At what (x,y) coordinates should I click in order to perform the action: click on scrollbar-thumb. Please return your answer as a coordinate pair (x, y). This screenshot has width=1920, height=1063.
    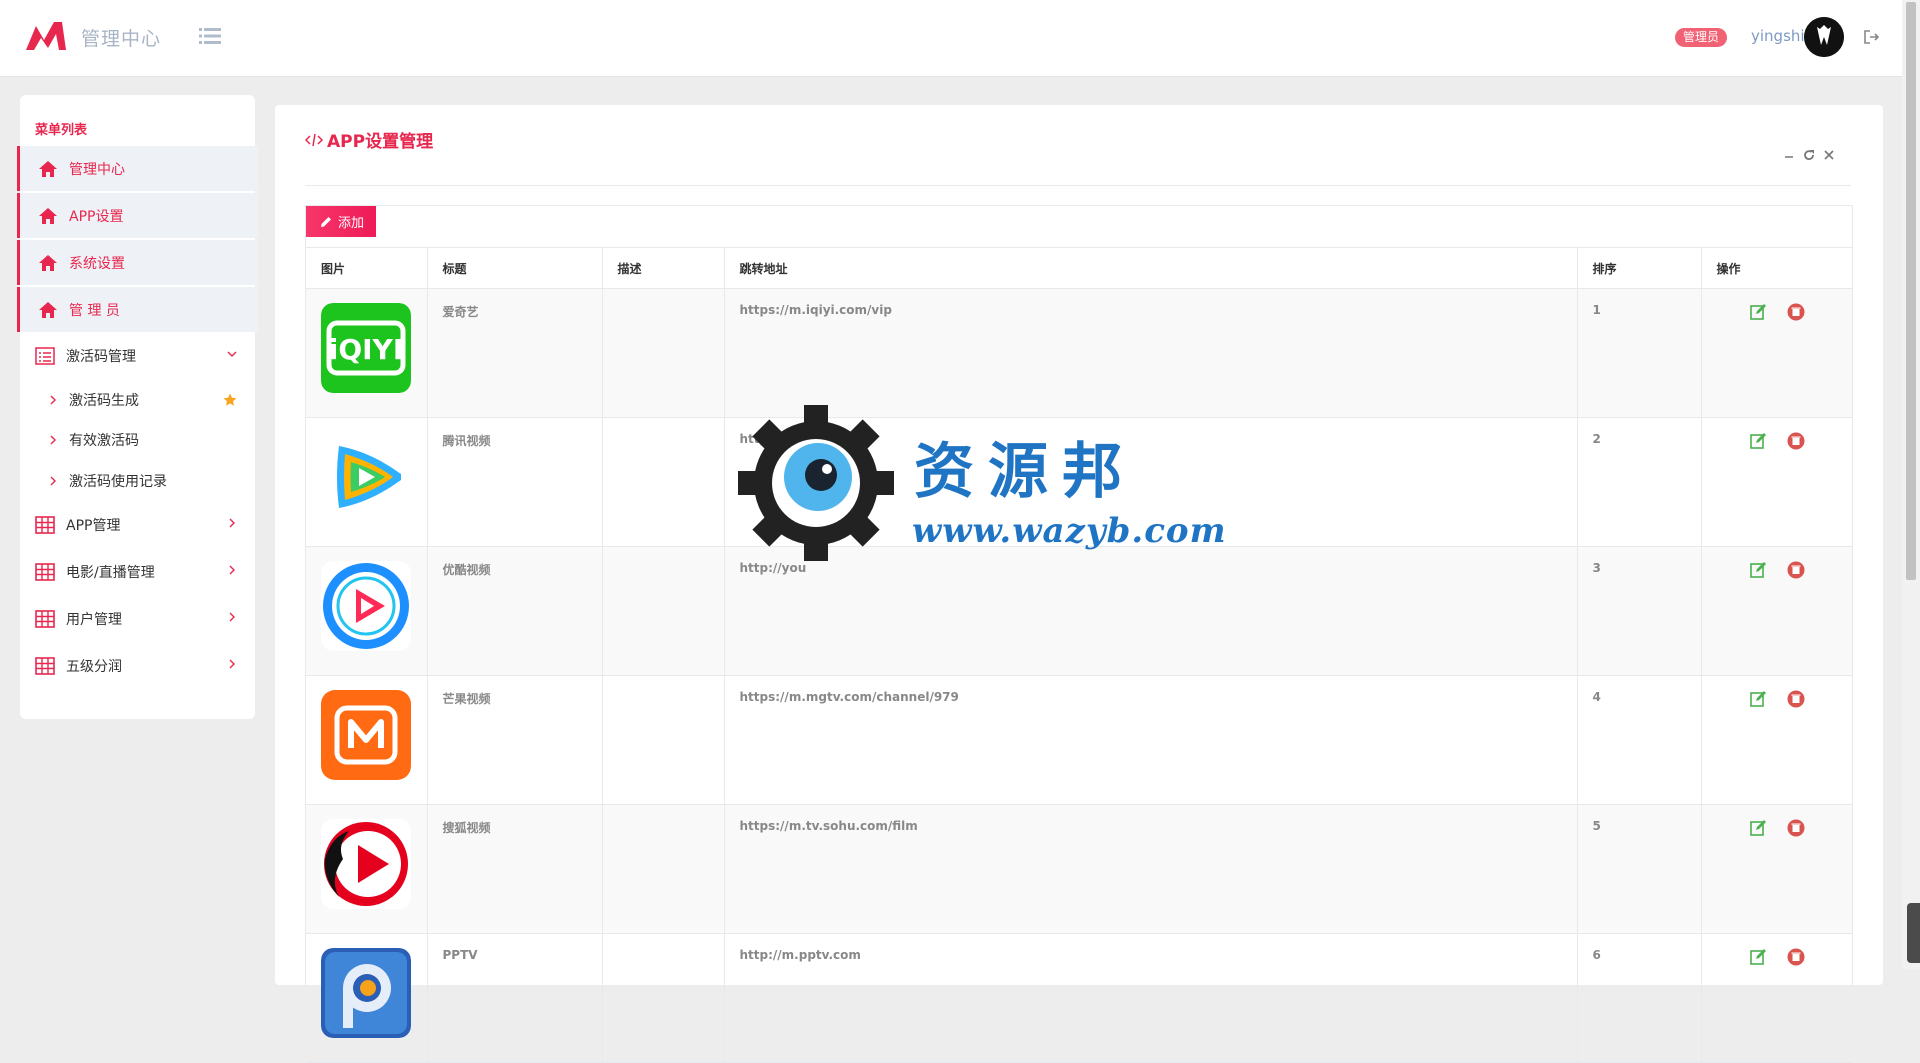
    Looking at the image, I should click on (1911, 291).